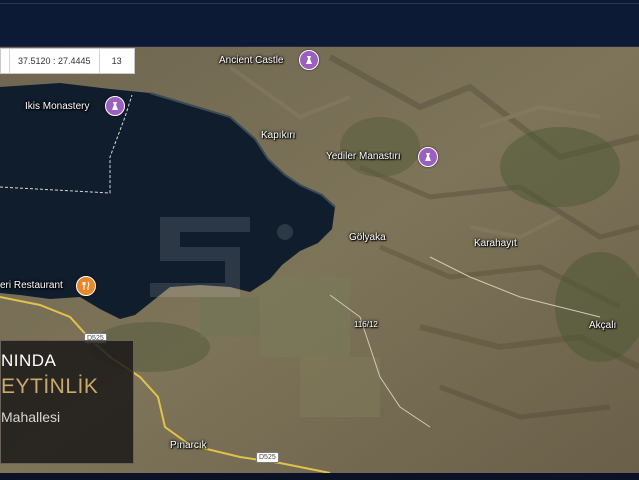 This screenshot has height=480, width=639. What do you see at coordinates (55, 61) in the screenshot?
I see `latlng-value: 37.5120 : 27.4445` at bounding box center [55, 61].